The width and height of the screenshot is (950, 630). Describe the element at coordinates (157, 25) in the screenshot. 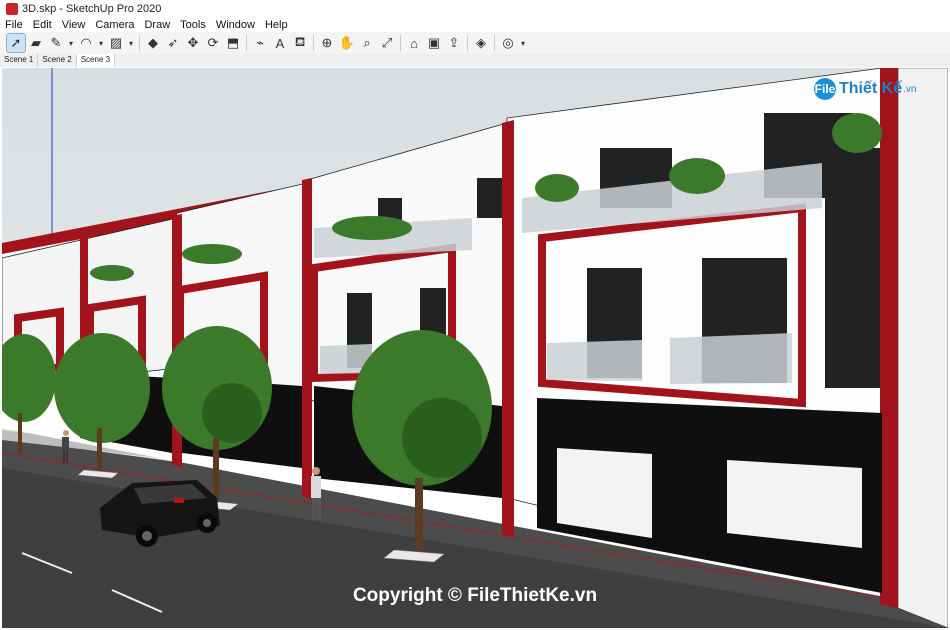

I see `menu-draw: Draw` at that location.